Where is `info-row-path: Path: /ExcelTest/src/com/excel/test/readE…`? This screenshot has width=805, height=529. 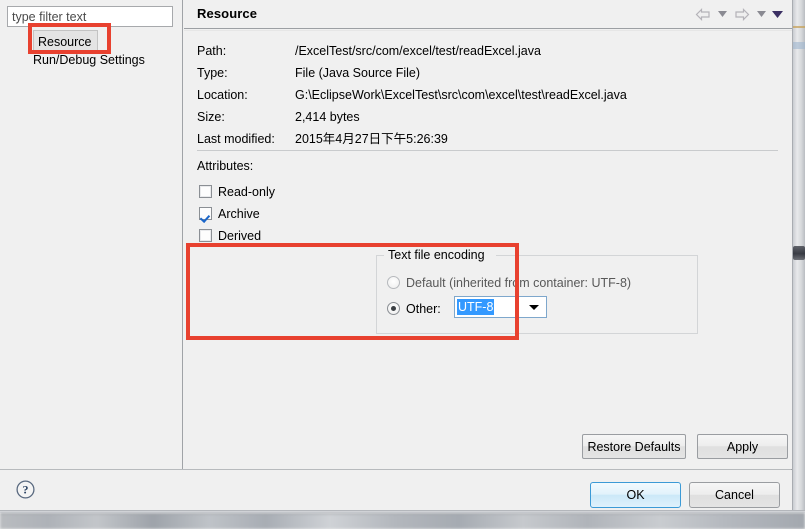
info-row-path: Path: /ExcelTest/src/com/excel/test/readE… is located at coordinates (412, 51).